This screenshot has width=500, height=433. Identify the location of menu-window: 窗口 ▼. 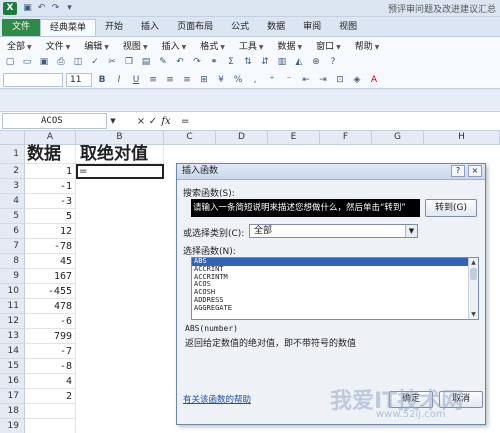
(328, 45).